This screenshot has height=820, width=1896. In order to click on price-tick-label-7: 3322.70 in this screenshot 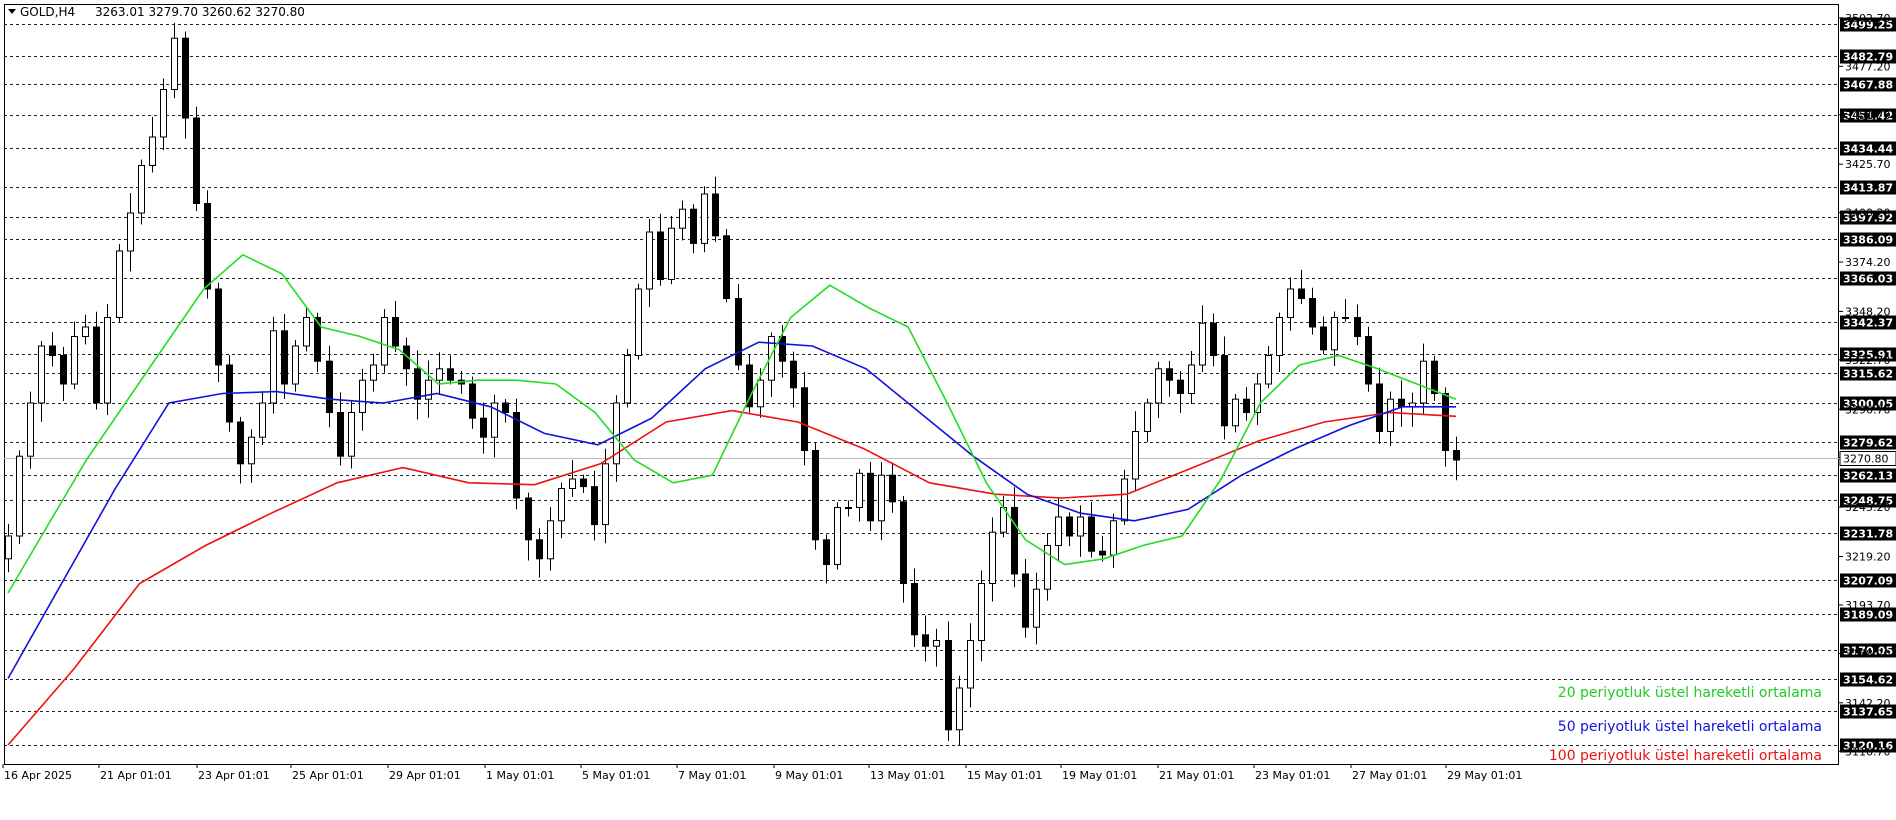, I will do `click(1868, 360)`.